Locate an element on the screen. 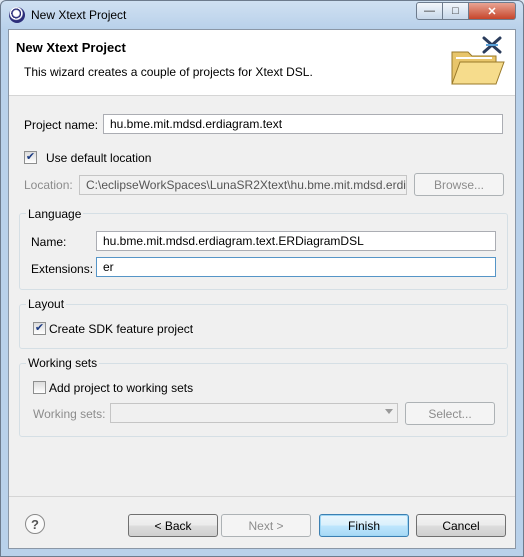 The height and width of the screenshot is (557, 524). help-icon: ? is located at coordinates (35, 524).